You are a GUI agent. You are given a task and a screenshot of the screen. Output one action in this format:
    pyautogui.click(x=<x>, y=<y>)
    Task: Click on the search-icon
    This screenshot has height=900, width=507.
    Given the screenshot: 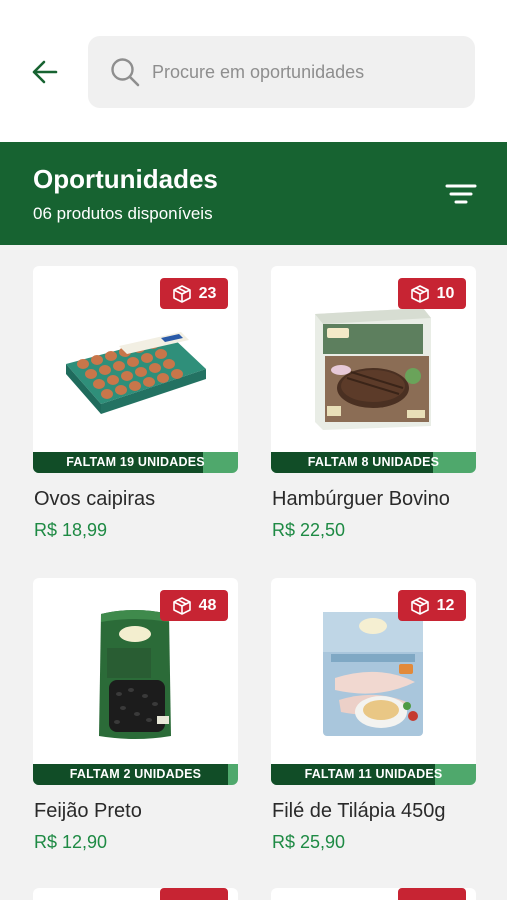 What is the action you would take?
    pyautogui.click(x=125, y=72)
    